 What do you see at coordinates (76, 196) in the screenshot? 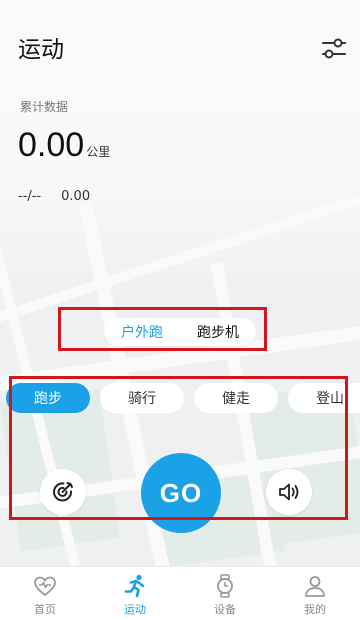
I see `secondary-value: 0.00` at bounding box center [76, 196].